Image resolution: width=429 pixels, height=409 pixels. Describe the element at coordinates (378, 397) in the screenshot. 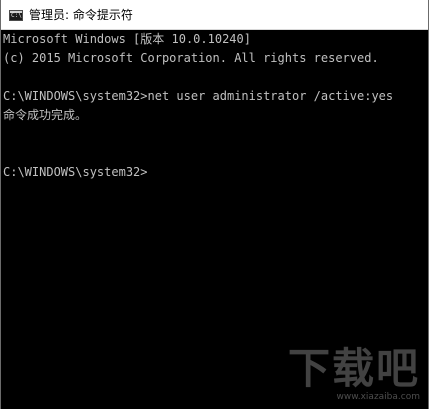

I see `watermark-url: www.xiazaiba.com` at that location.